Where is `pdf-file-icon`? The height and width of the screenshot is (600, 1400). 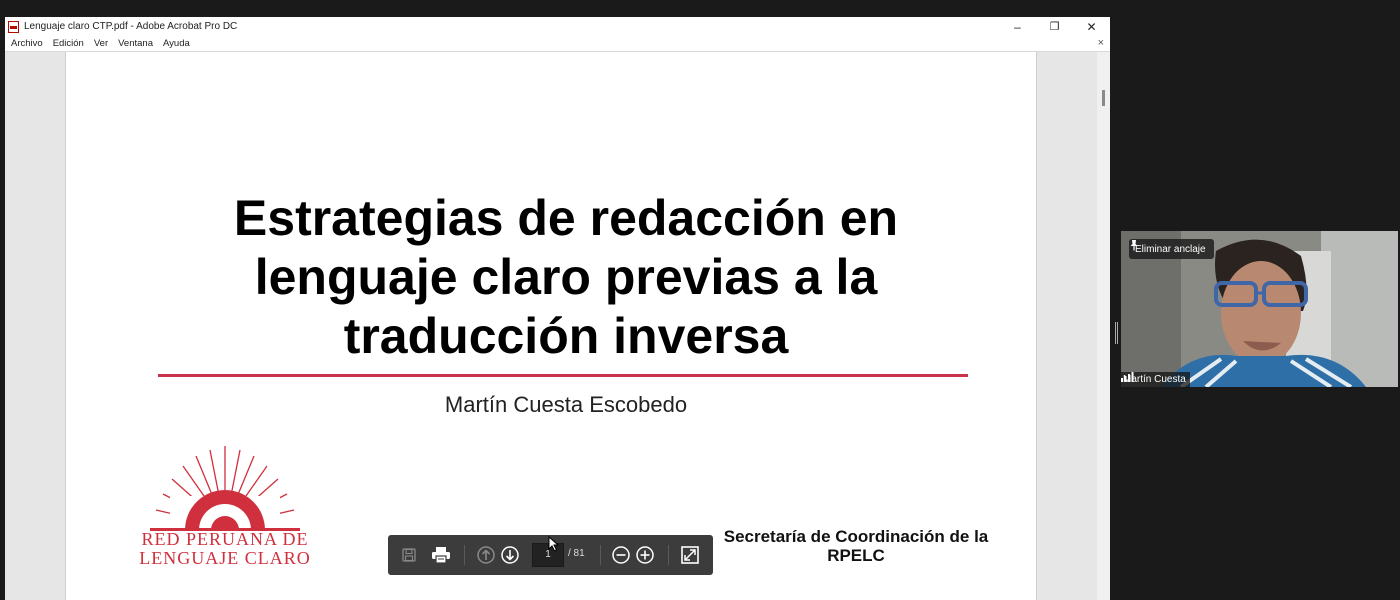 pdf-file-icon is located at coordinates (13, 26).